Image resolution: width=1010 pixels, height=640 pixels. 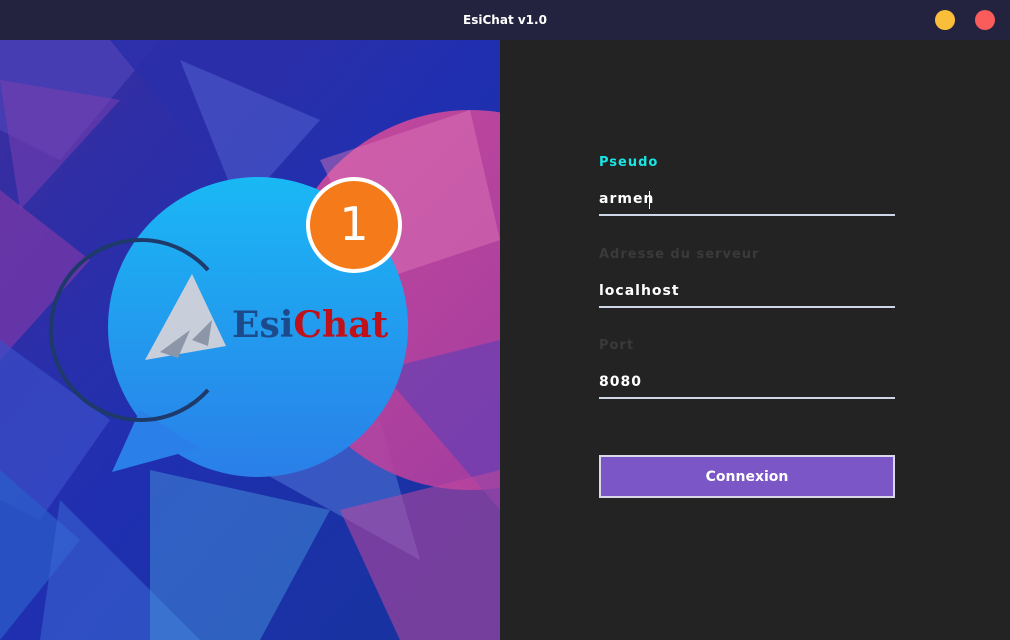 I want to click on port-input, so click(x=747, y=383).